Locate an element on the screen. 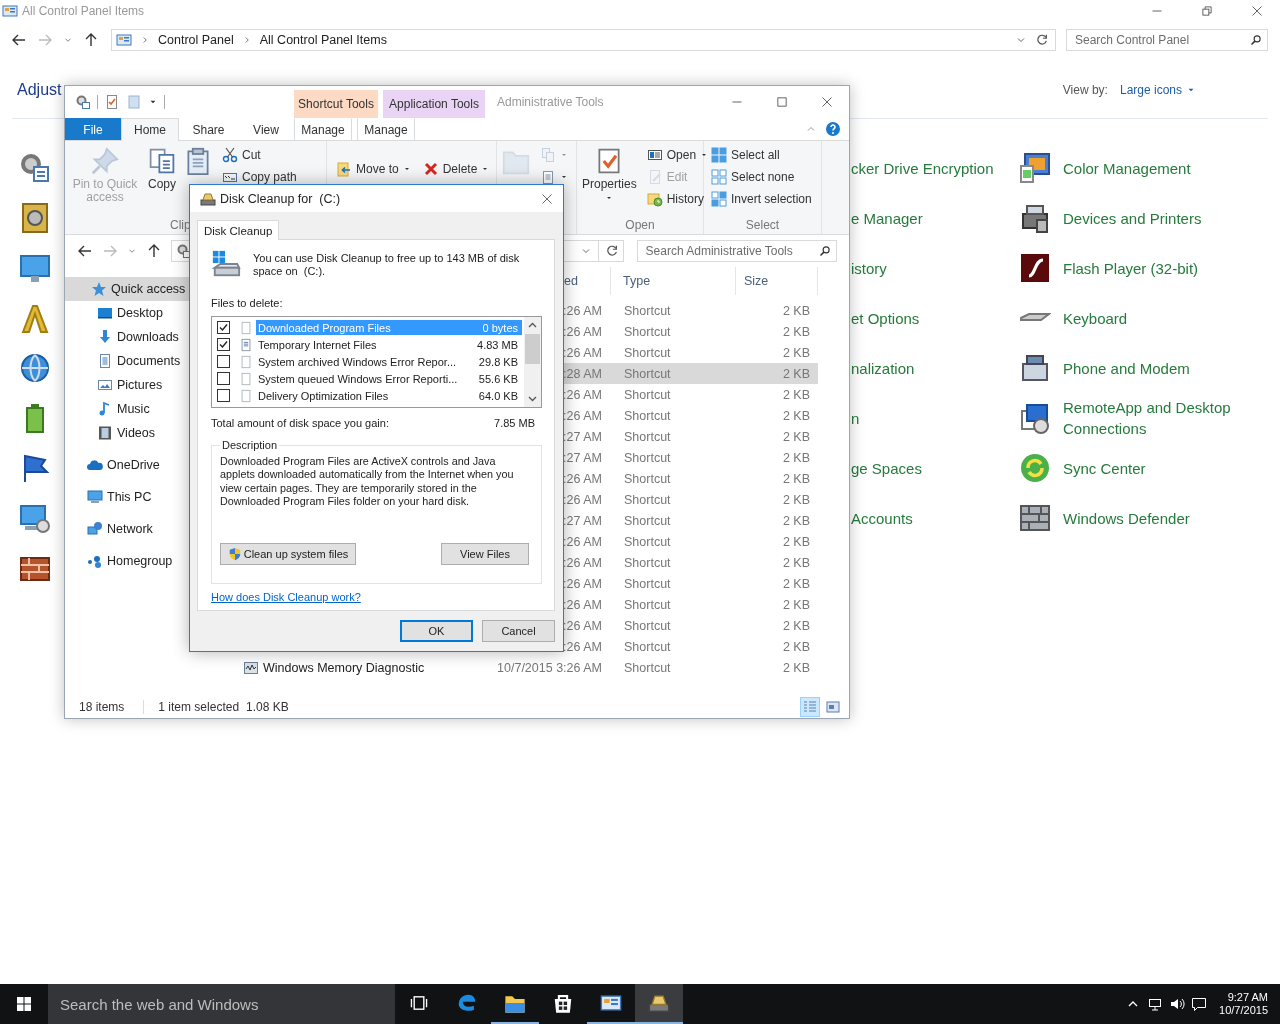  item-name: Delivery Optimization Files is located at coordinates (323, 395).